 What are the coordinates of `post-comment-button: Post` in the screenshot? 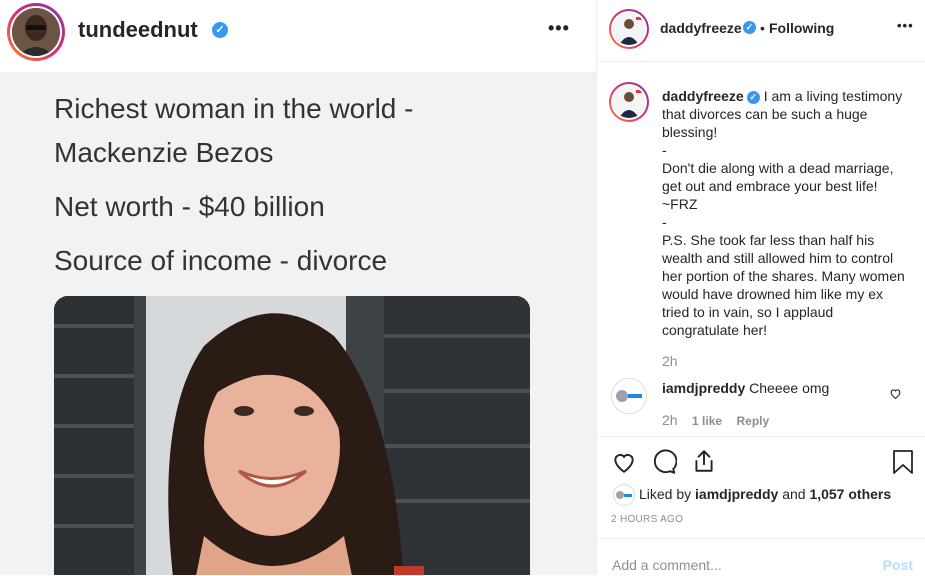 It's located at (898, 565).